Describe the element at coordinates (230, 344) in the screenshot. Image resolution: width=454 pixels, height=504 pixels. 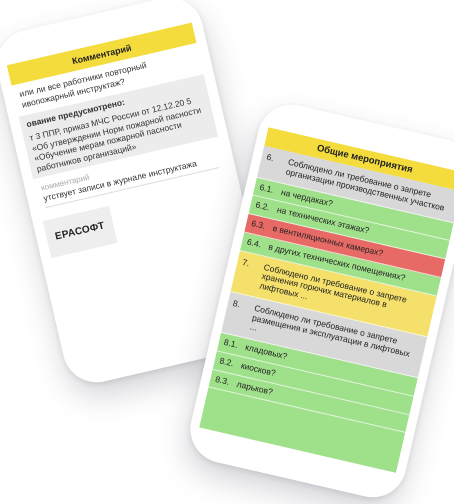
I see `checklist-item-number: 8.1.` at that location.